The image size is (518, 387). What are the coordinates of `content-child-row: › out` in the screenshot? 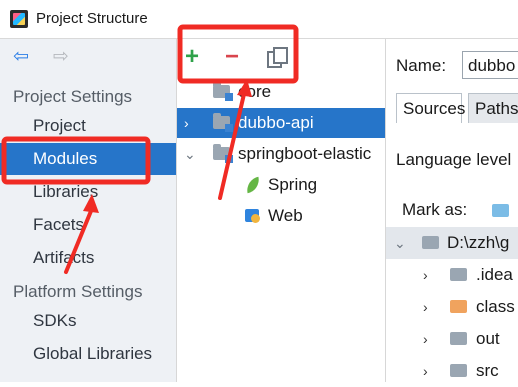 It's located at (452, 339).